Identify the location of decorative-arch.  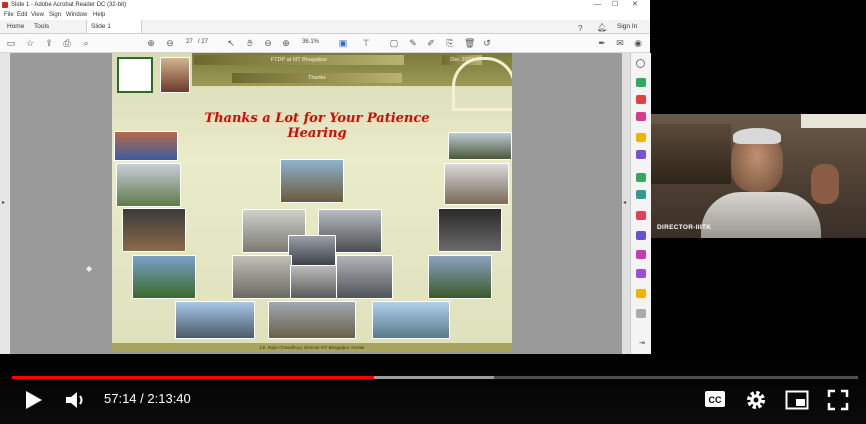
(482, 84).